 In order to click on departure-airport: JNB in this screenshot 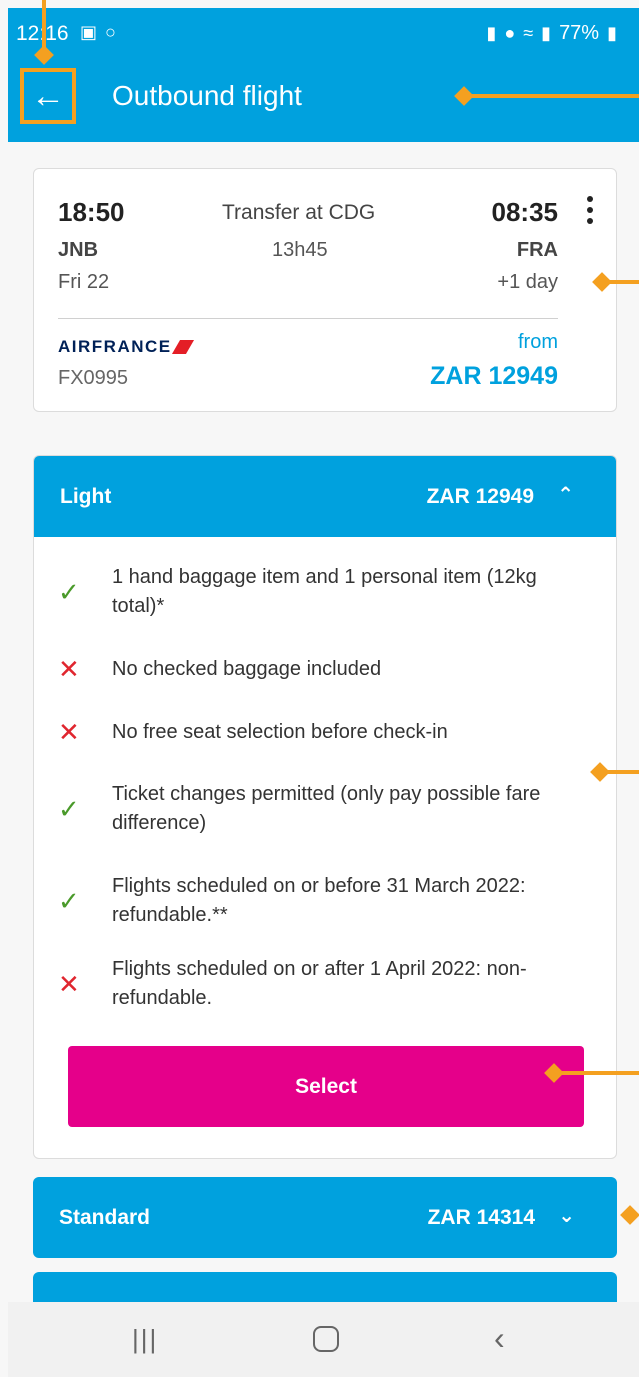, I will do `click(78, 250)`.